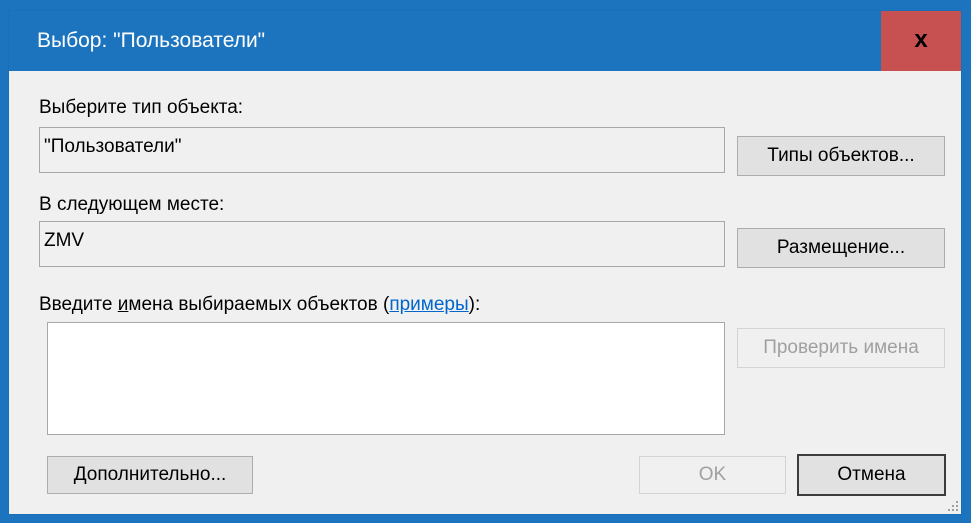  What do you see at coordinates (141, 107) in the screenshot?
I see `object-type-label: Выберите тип объекта:` at bounding box center [141, 107].